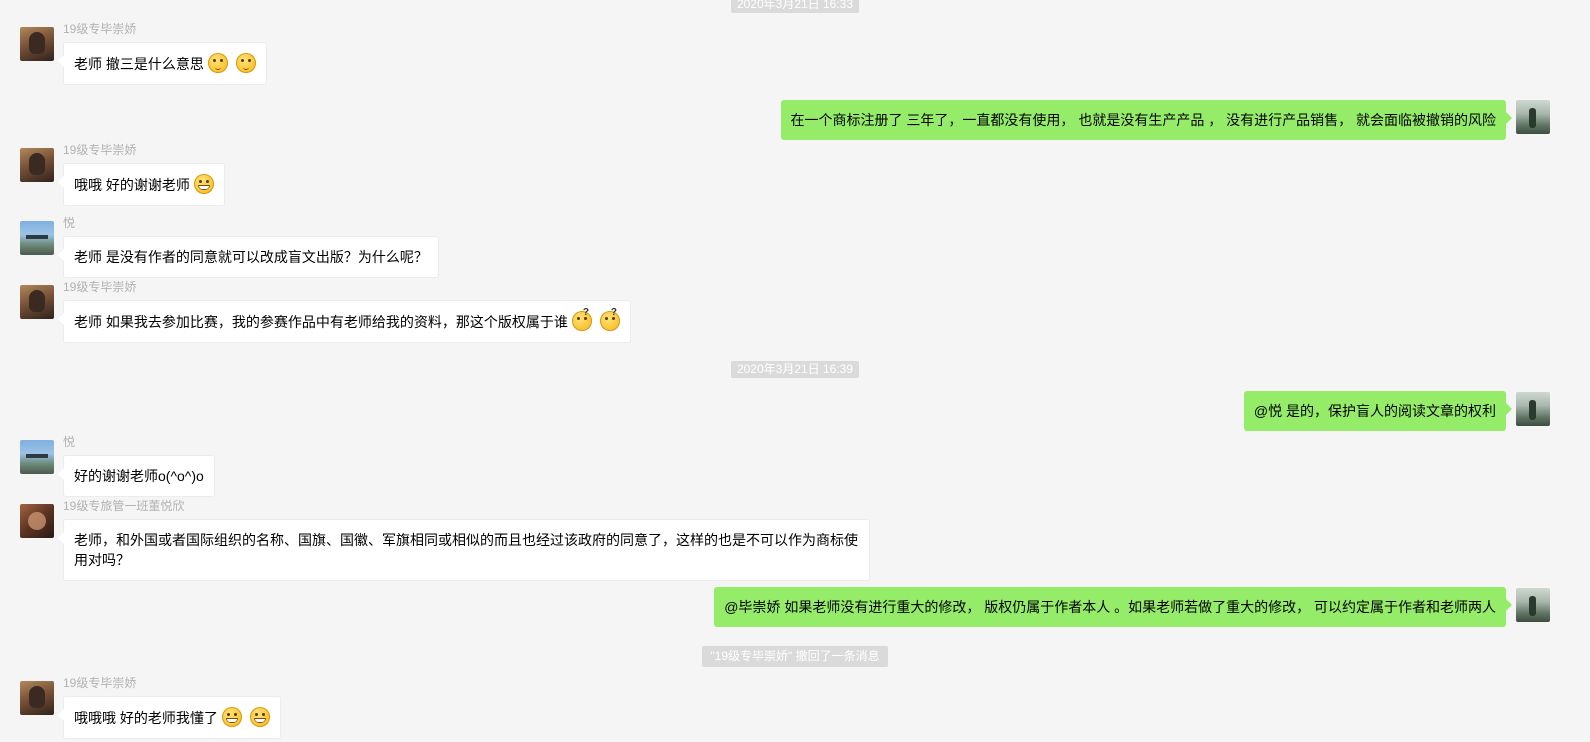 This screenshot has width=1590, height=742. I want to click on message-text: 老师 是没有作者的同意就可以改成盲文出版？为什么呢？, so click(251, 257).